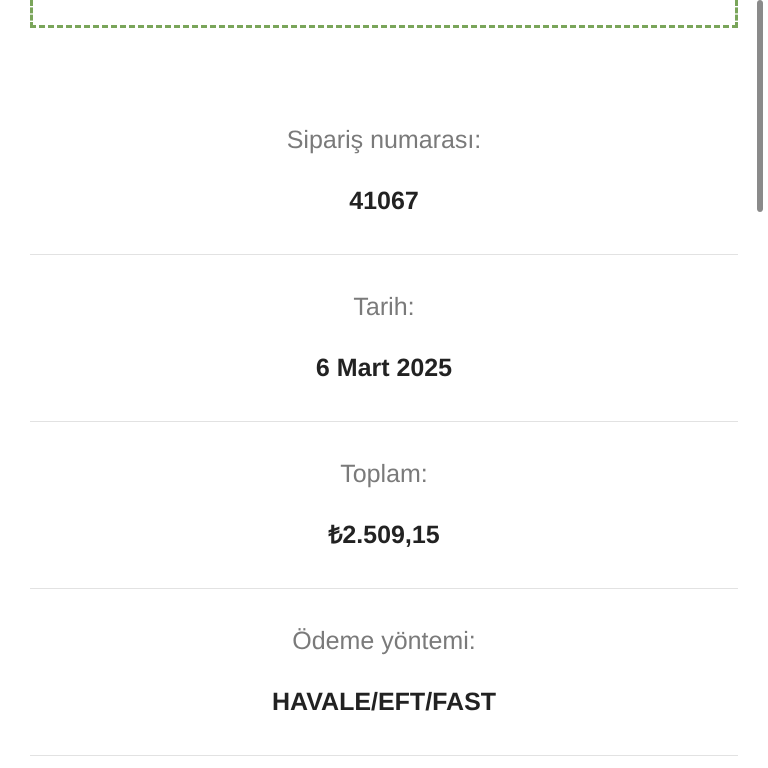 This screenshot has height=768, width=768. What do you see at coordinates (384, 140) in the screenshot?
I see `detail-label: Sipariş numarası:` at bounding box center [384, 140].